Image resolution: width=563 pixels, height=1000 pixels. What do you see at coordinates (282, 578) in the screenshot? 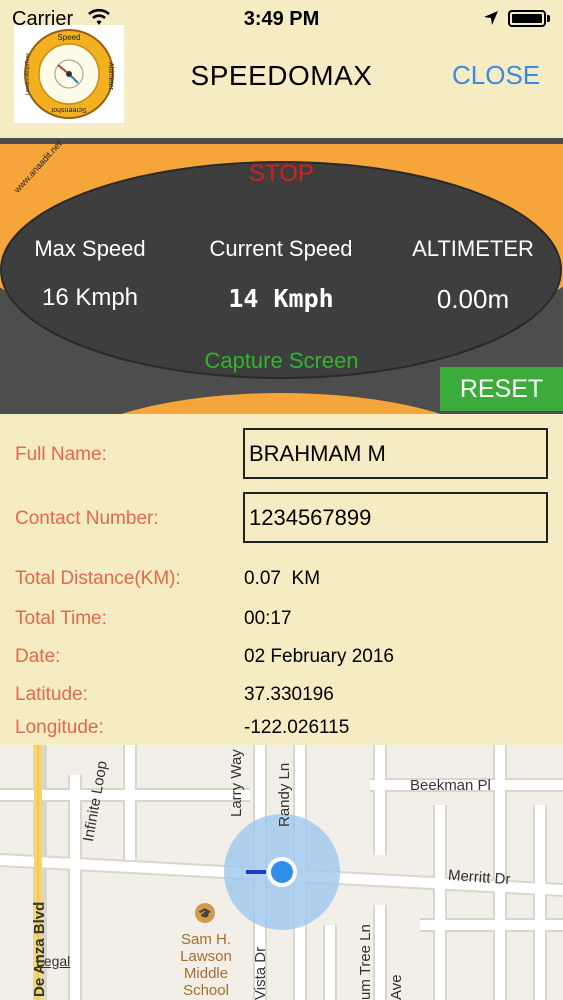
I see `total-distance-value: 0.07 KM` at bounding box center [282, 578].